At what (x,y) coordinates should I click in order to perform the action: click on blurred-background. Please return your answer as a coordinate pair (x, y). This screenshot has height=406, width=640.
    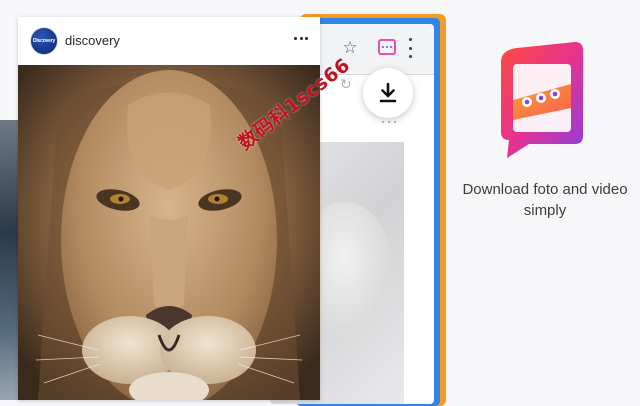
    Looking at the image, I should click on (9, 260).